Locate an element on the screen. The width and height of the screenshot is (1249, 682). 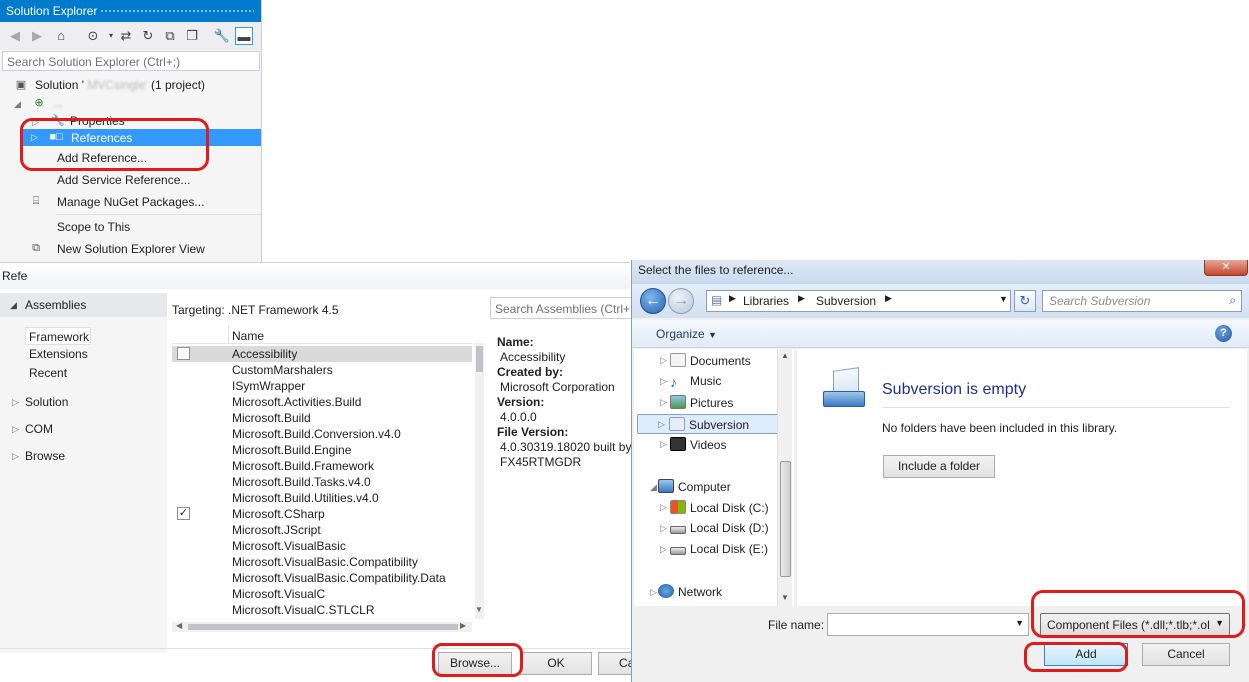
file-type-filter-select: Component Files (*.dll;*.tlb;*.ol ▼ is located at coordinates (1135, 624).